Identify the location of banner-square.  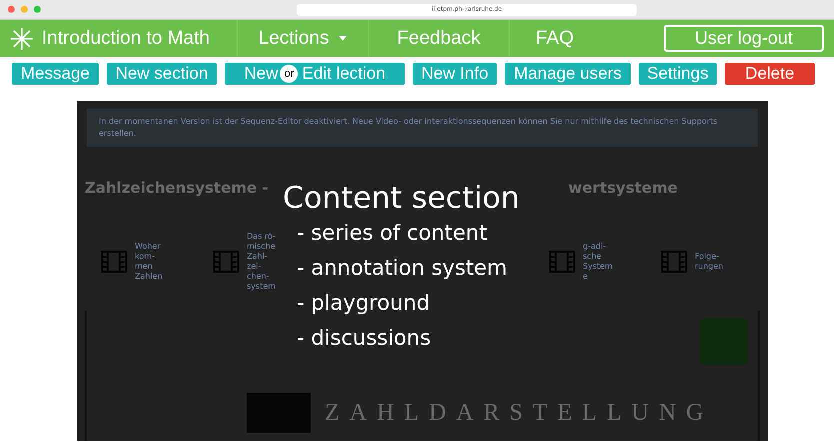
(279, 413).